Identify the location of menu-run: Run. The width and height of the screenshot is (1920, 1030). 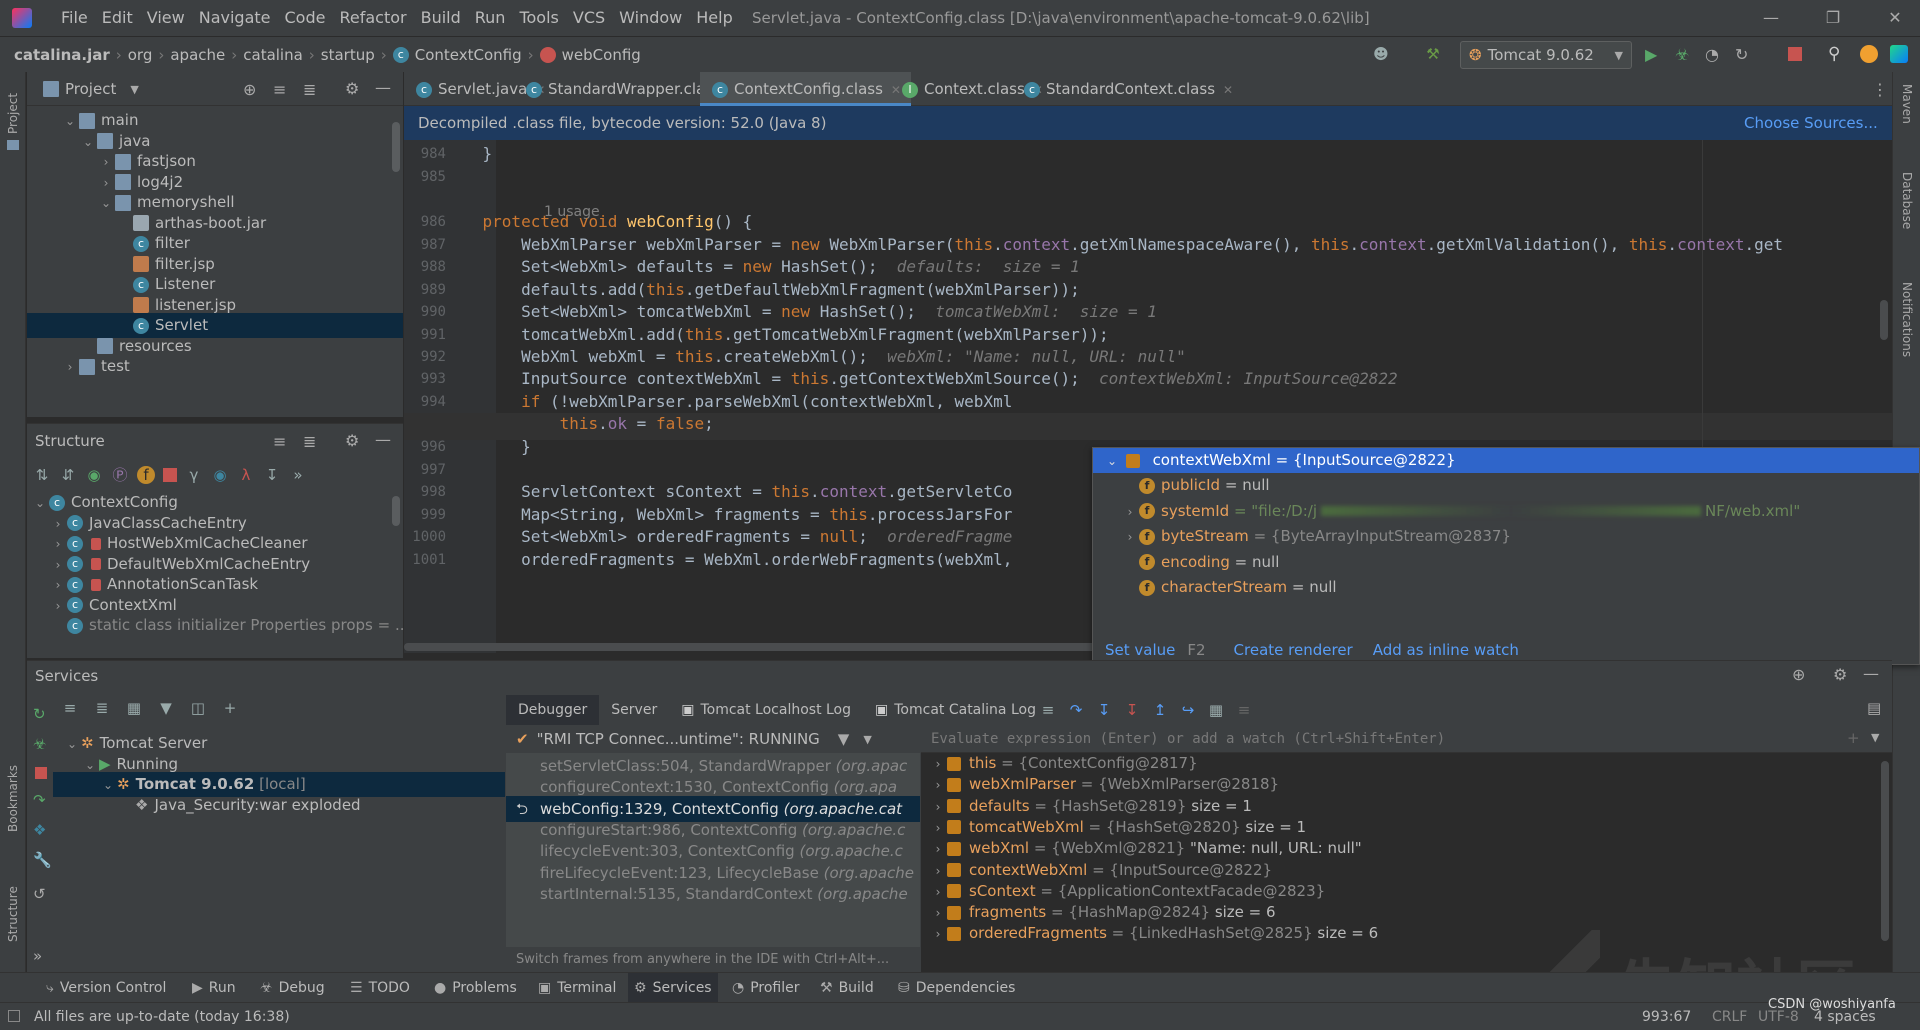
(490, 18).